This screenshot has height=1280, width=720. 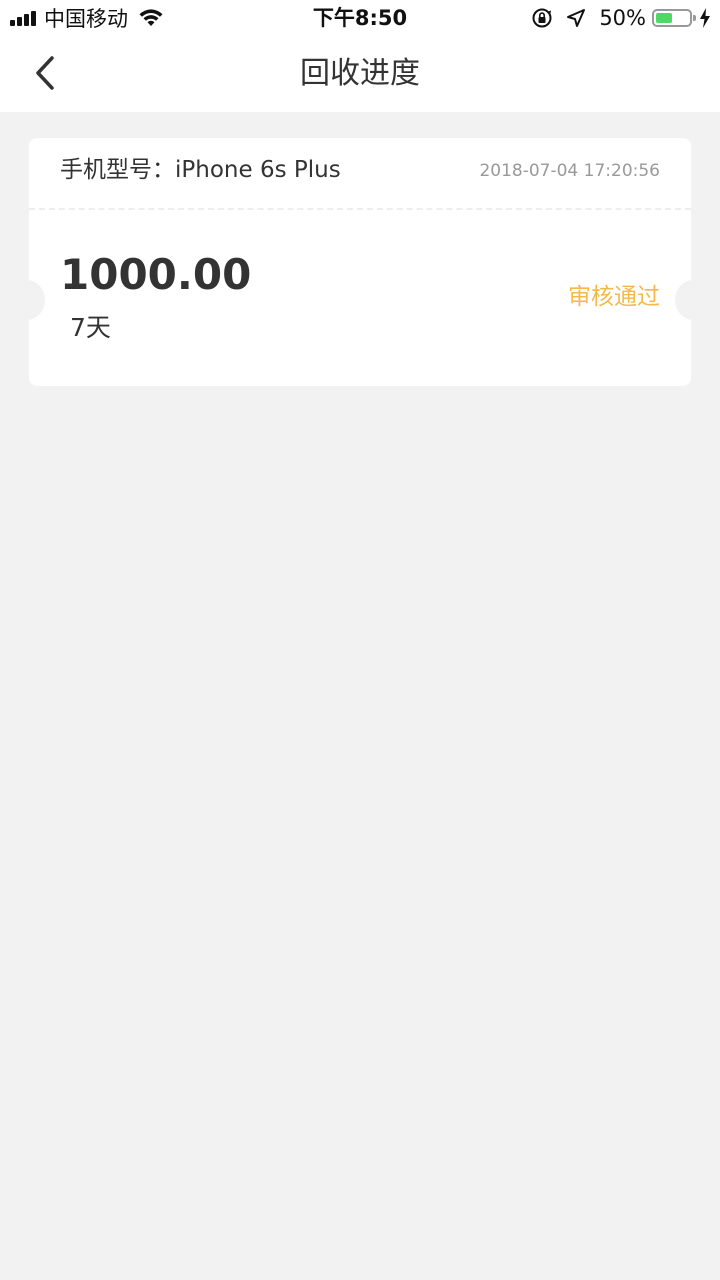 I want to click on ticket-notch-right, so click(x=693, y=300).